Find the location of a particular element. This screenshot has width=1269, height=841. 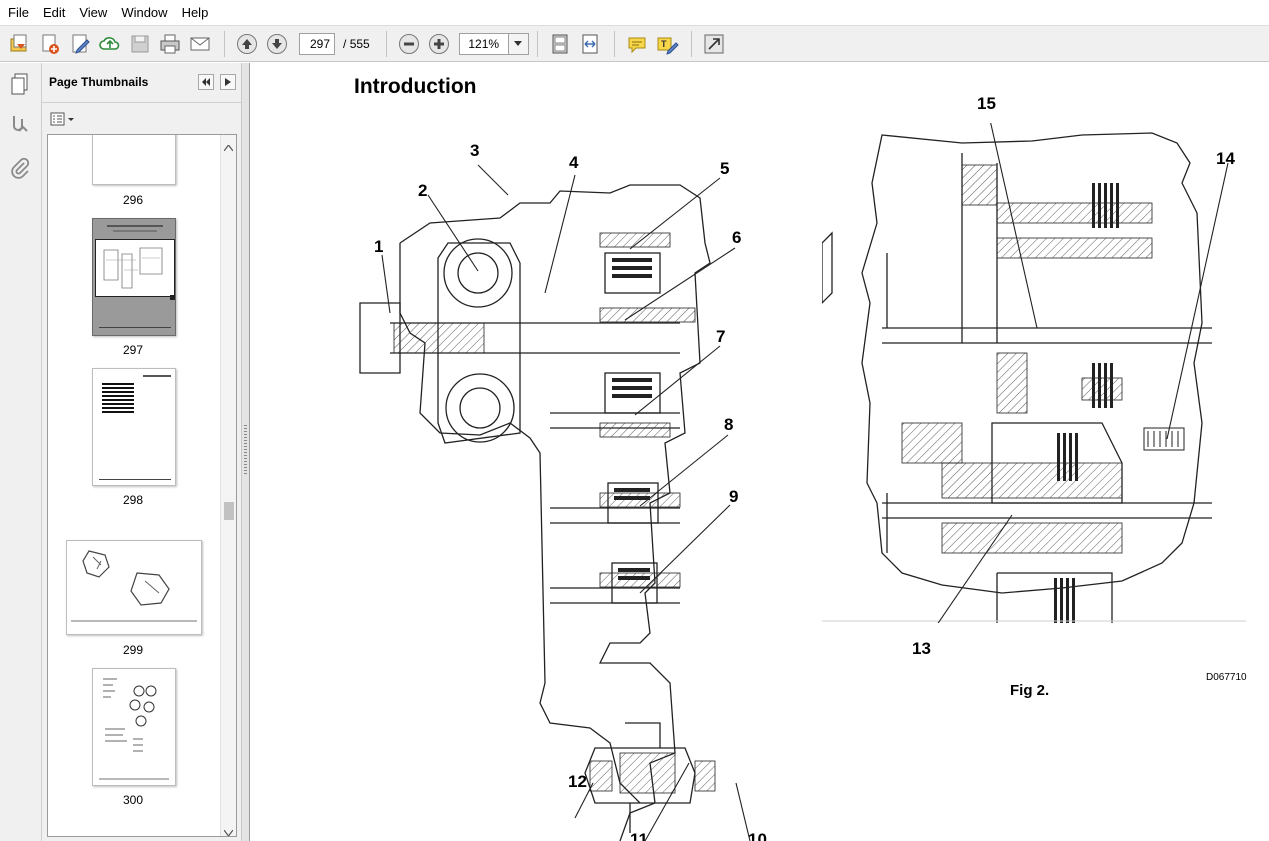

callout-11: 11 is located at coordinates (639, 835).